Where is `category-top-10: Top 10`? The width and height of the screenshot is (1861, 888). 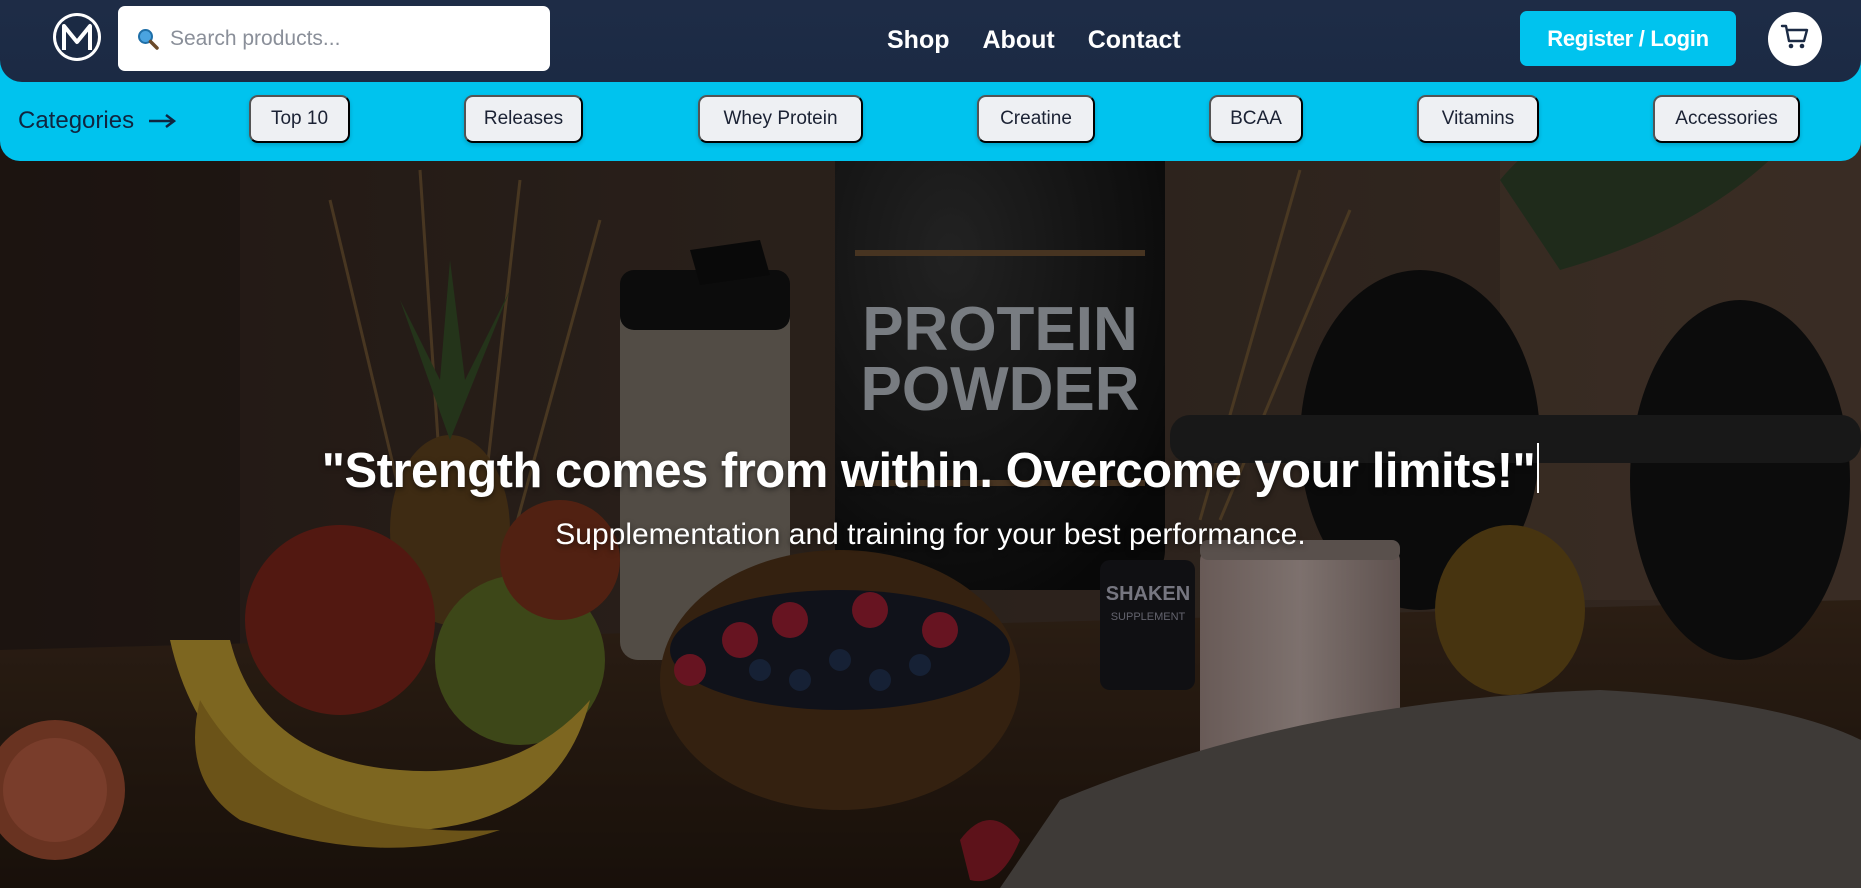 category-top-10: Top 10 is located at coordinates (299, 119).